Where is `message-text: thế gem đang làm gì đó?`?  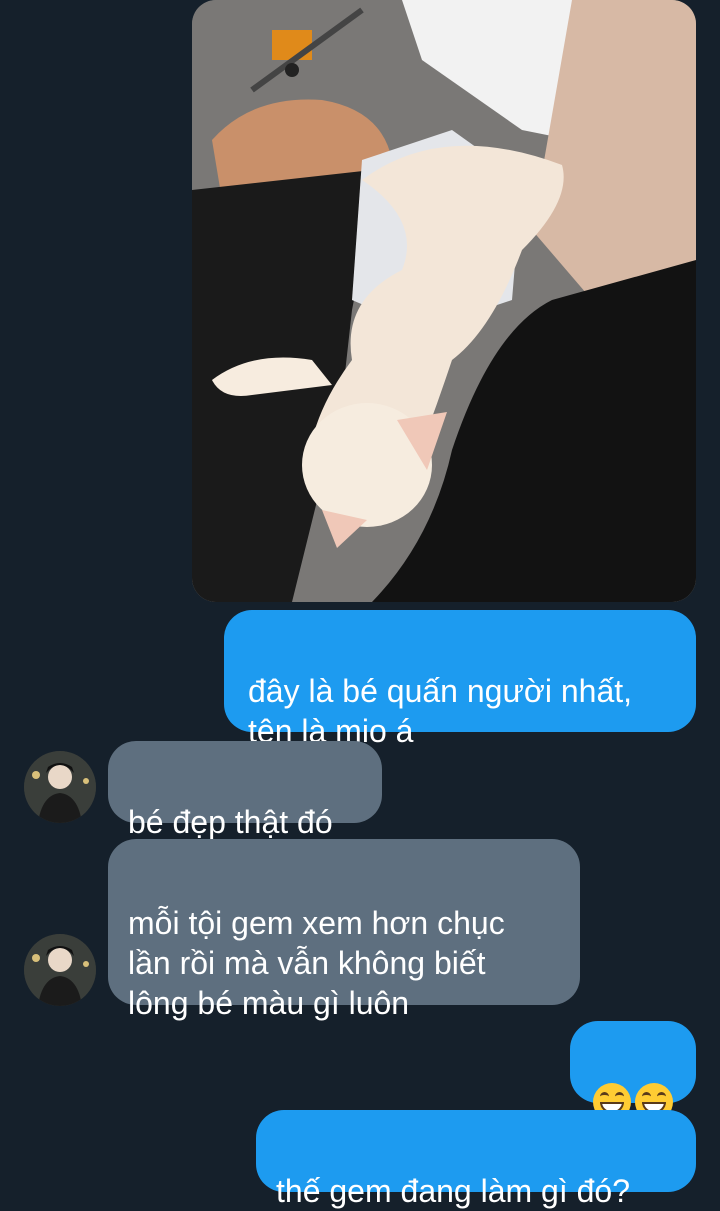
message-text: thế gem đang làm gì đó? is located at coordinates (453, 1191).